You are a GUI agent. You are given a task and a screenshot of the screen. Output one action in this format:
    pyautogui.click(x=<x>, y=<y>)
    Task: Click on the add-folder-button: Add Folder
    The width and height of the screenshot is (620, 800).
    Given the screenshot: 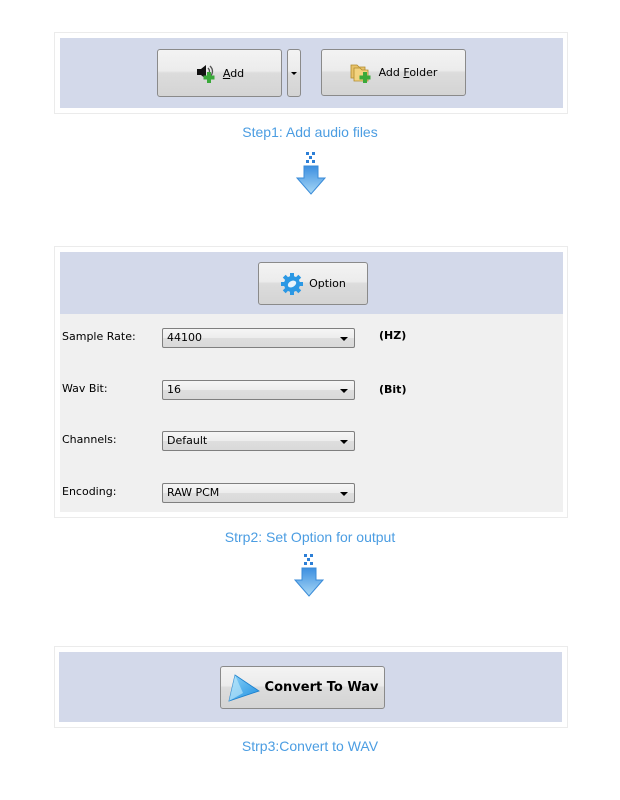 What is the action you would take?
    pyautogui.click(x=393, y=72)
    